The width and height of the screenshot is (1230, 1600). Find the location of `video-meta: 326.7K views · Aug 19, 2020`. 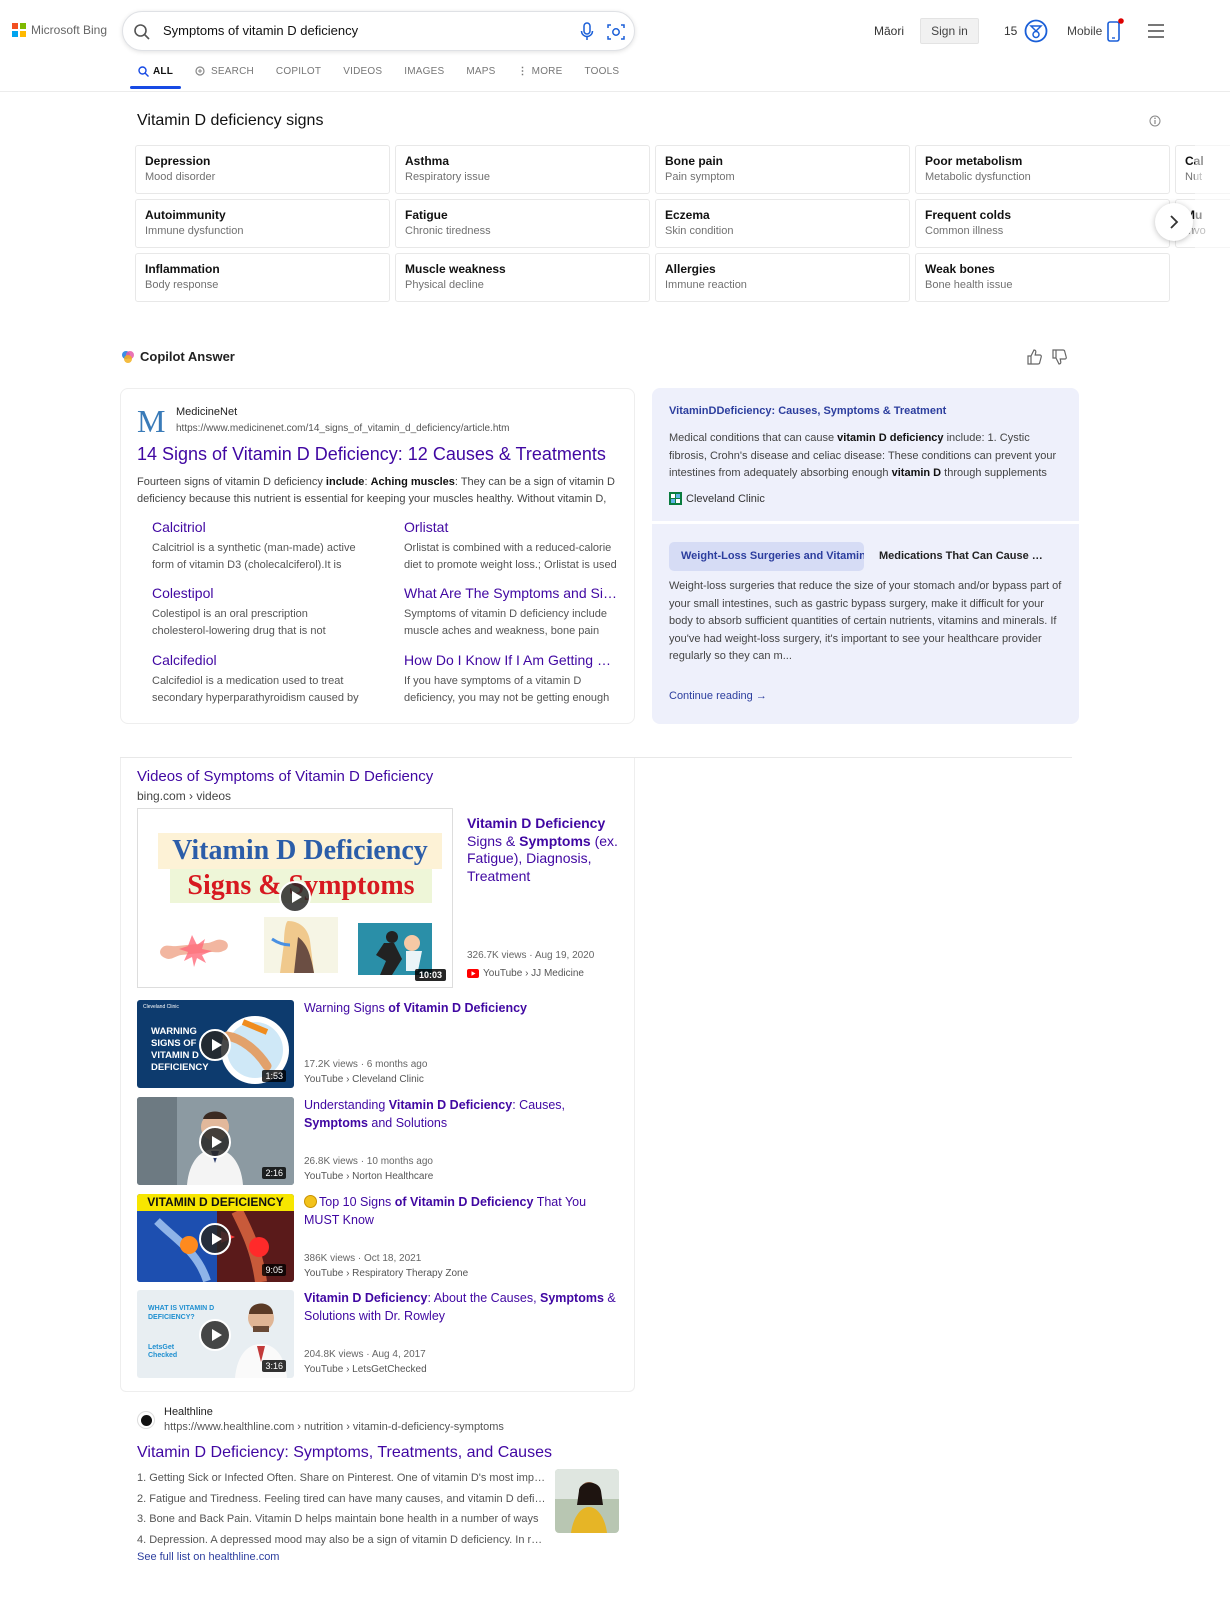

video-meta: 326.7K views · Aug 19, 2020 is located at coordinates (531, 955).